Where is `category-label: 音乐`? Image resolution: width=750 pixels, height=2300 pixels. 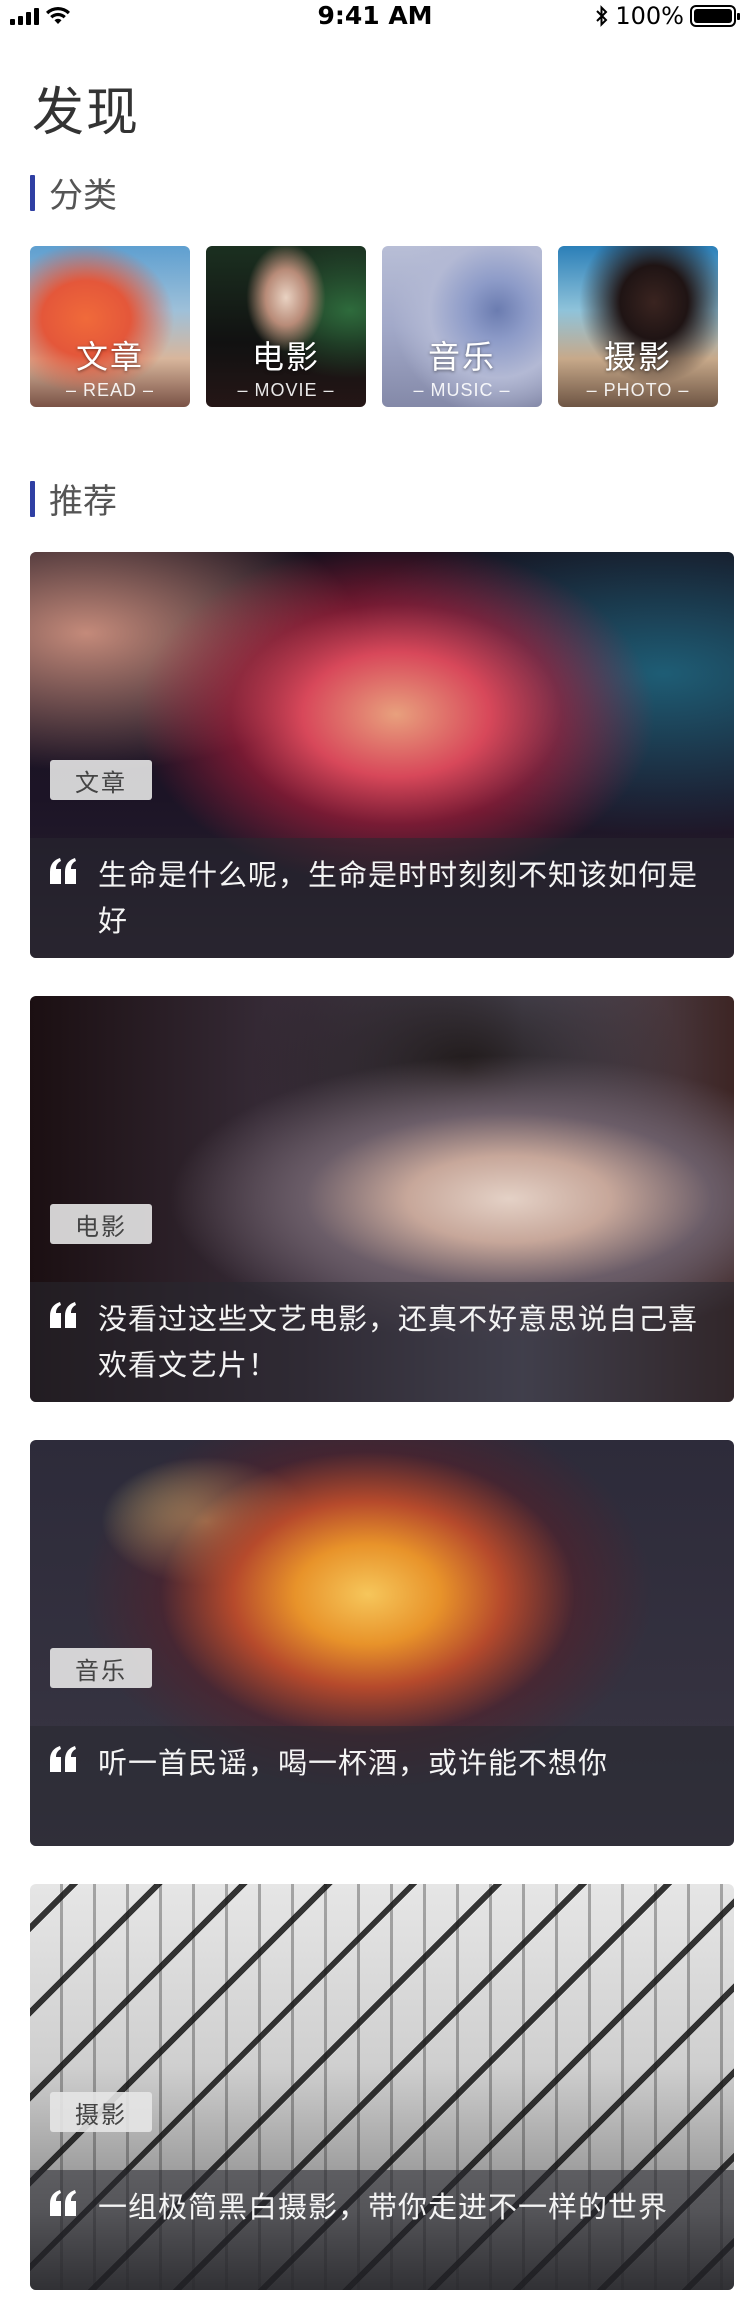
category-label: 音乐 is located at coordinates (461, 357).